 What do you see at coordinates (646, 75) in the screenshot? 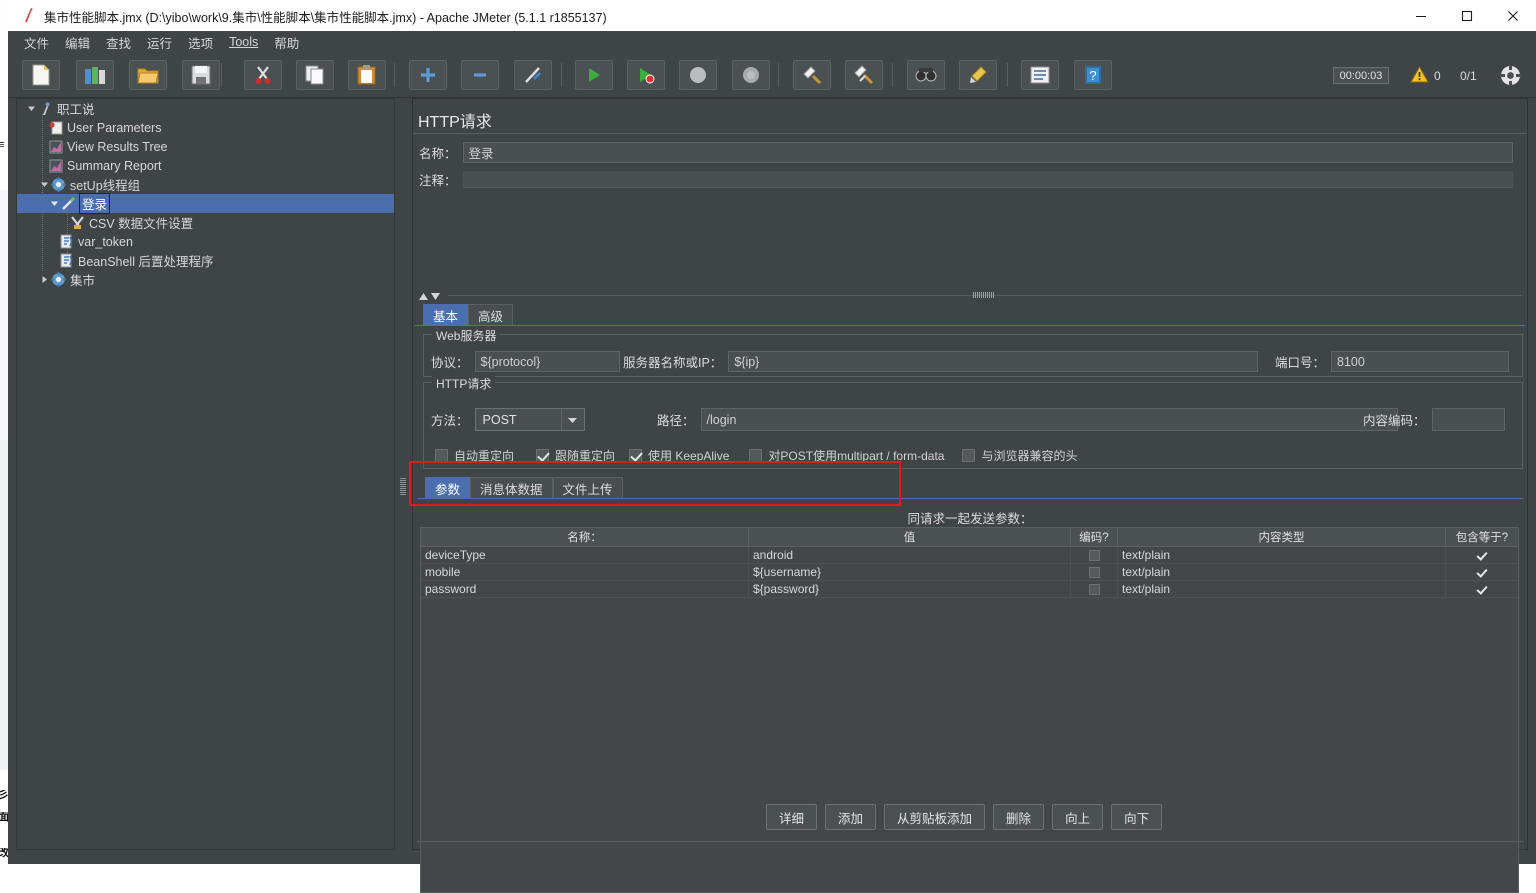
I see `start-no-timers-button` at bounding box center [646, 75].